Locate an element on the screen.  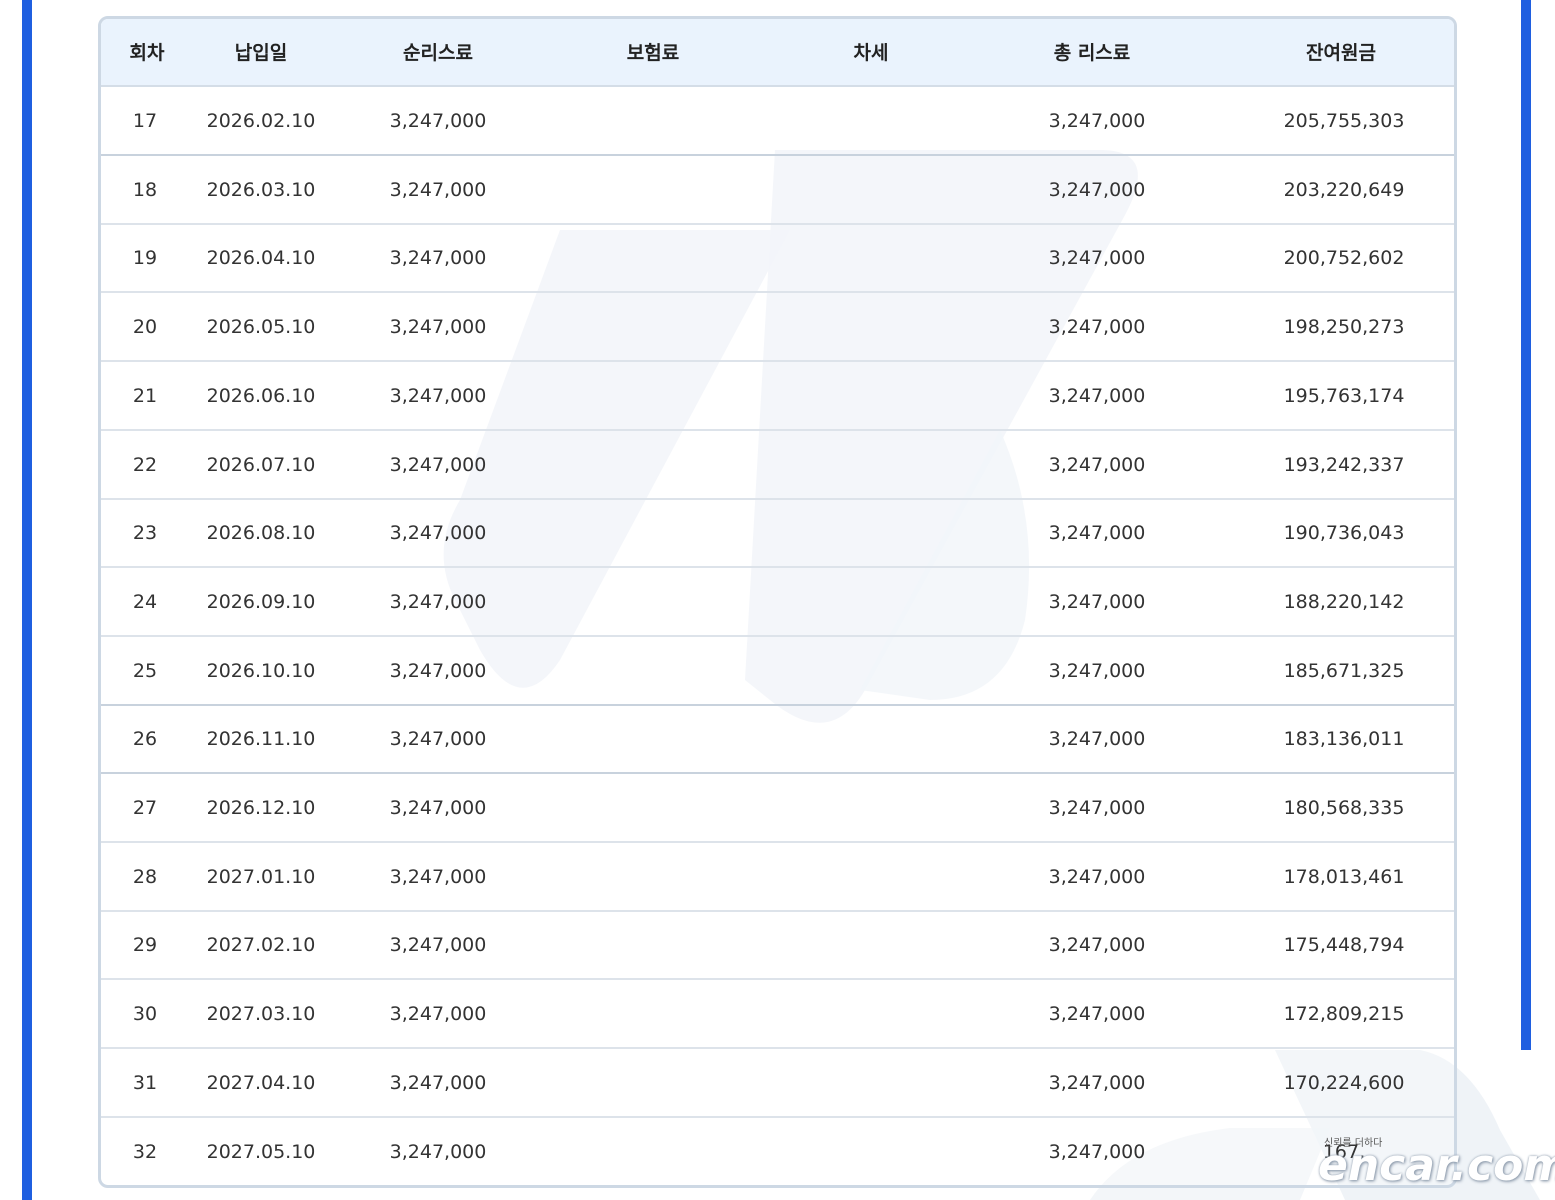
cell-installment: 24 is located at coordinates (145, 601).